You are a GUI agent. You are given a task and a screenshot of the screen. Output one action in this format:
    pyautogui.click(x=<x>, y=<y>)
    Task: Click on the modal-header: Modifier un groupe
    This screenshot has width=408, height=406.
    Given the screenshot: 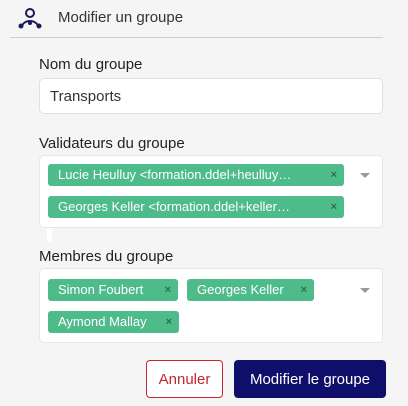 What is the action you would take?
    pyautogui.click(x=196, y=19)
    